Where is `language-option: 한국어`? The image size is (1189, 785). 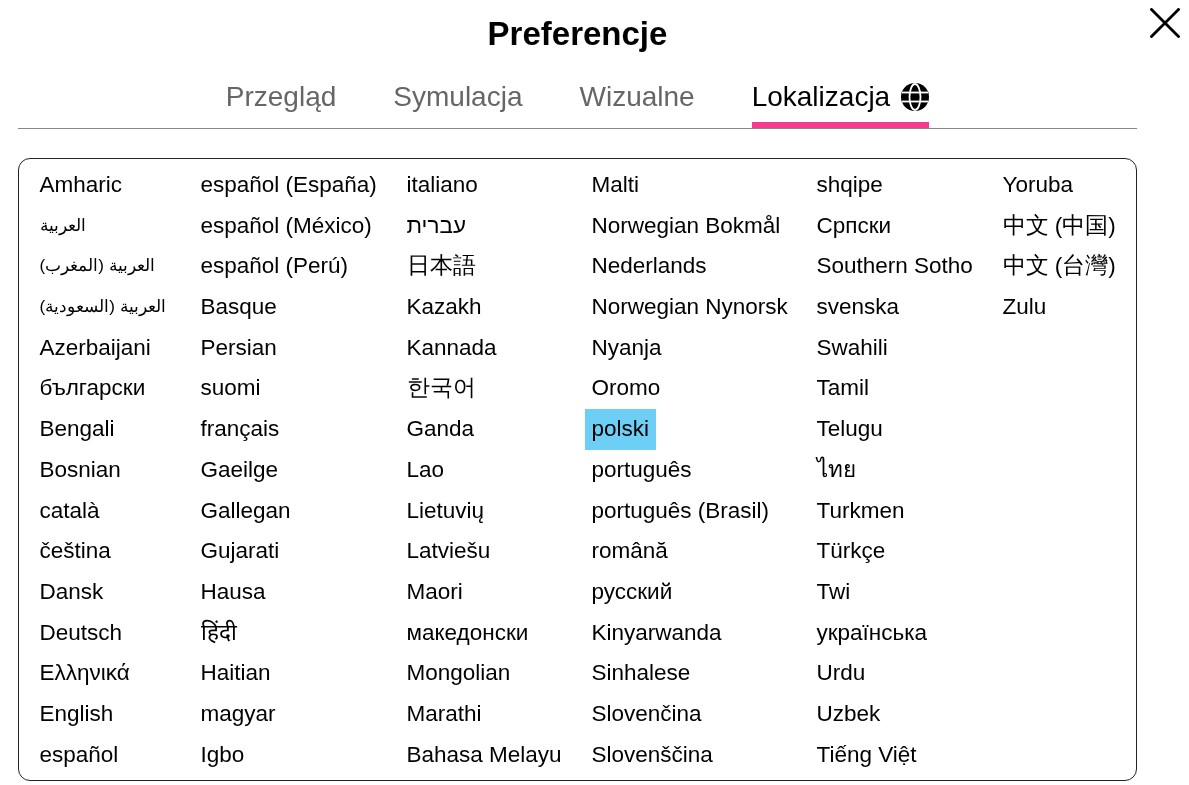
language-option: 한국어 is located at coordinates (441, 389).